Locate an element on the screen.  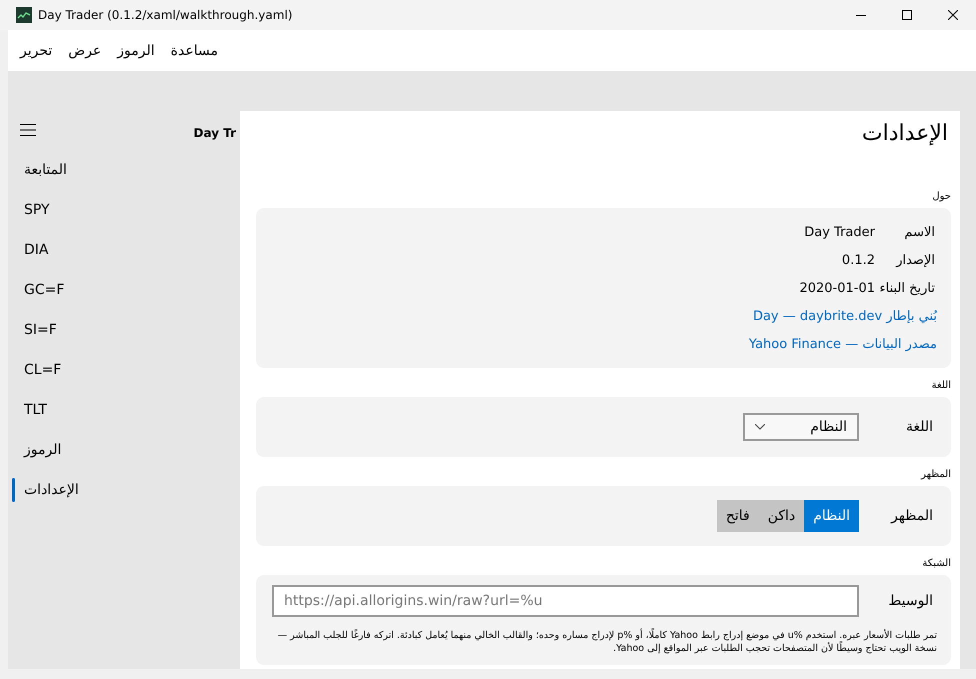
window-title: Day Trader (0.1.2/xaml/walkthrough.yaml) is located at coordinates (166, 15).